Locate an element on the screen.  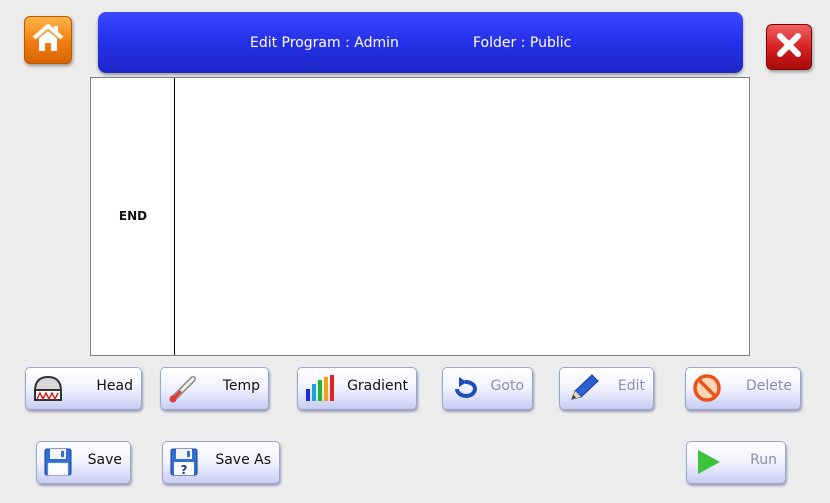
save-as-button: ? Save As is located at coordinates (221, 462).